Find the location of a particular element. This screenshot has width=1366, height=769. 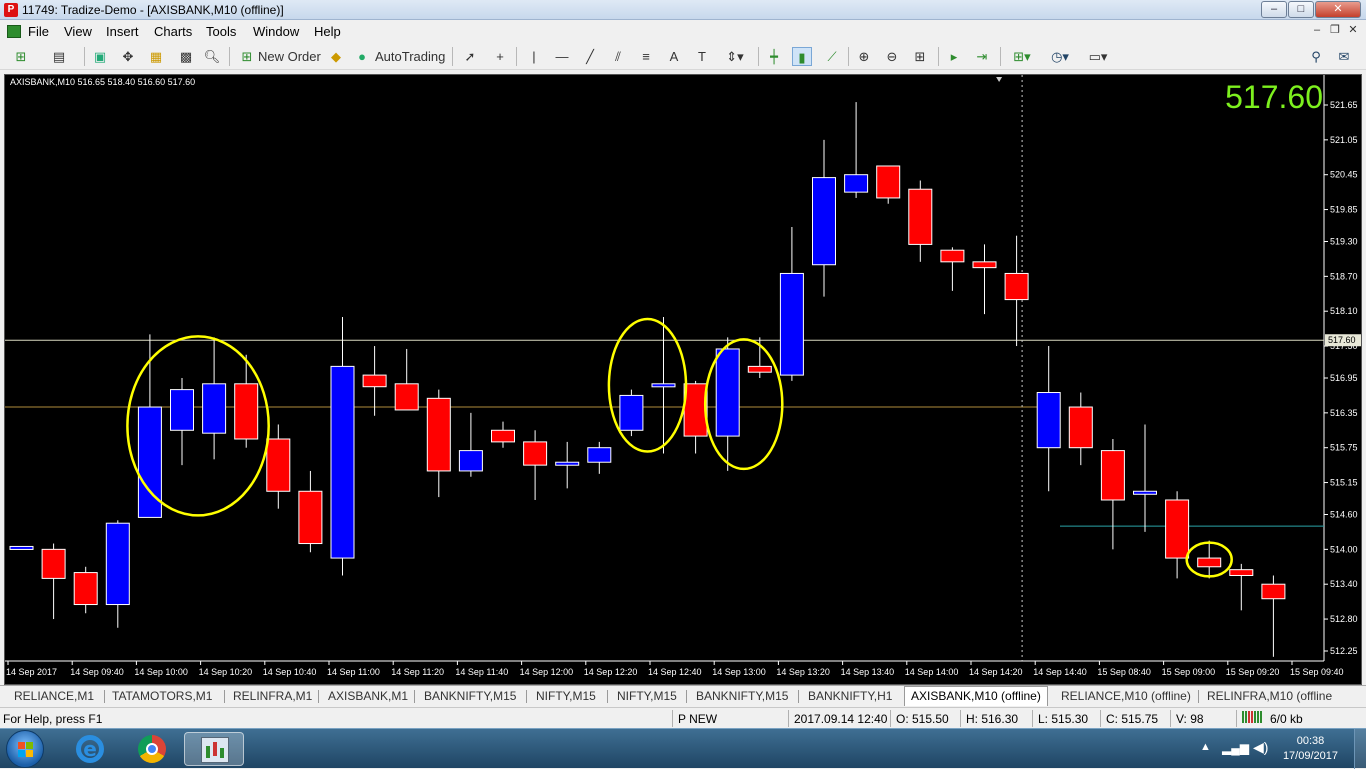

show-desktop-button is located at coordinates (1360, 749).